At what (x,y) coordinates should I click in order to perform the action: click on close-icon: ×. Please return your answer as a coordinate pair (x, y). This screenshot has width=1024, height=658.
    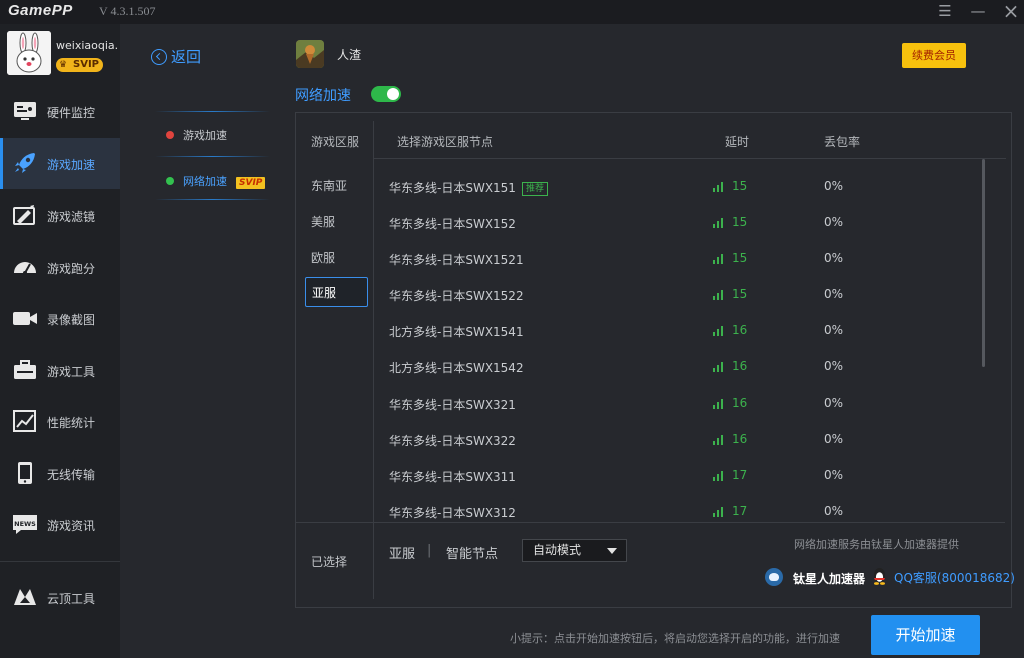
    Looking at the image, I should click on (1010, 12).